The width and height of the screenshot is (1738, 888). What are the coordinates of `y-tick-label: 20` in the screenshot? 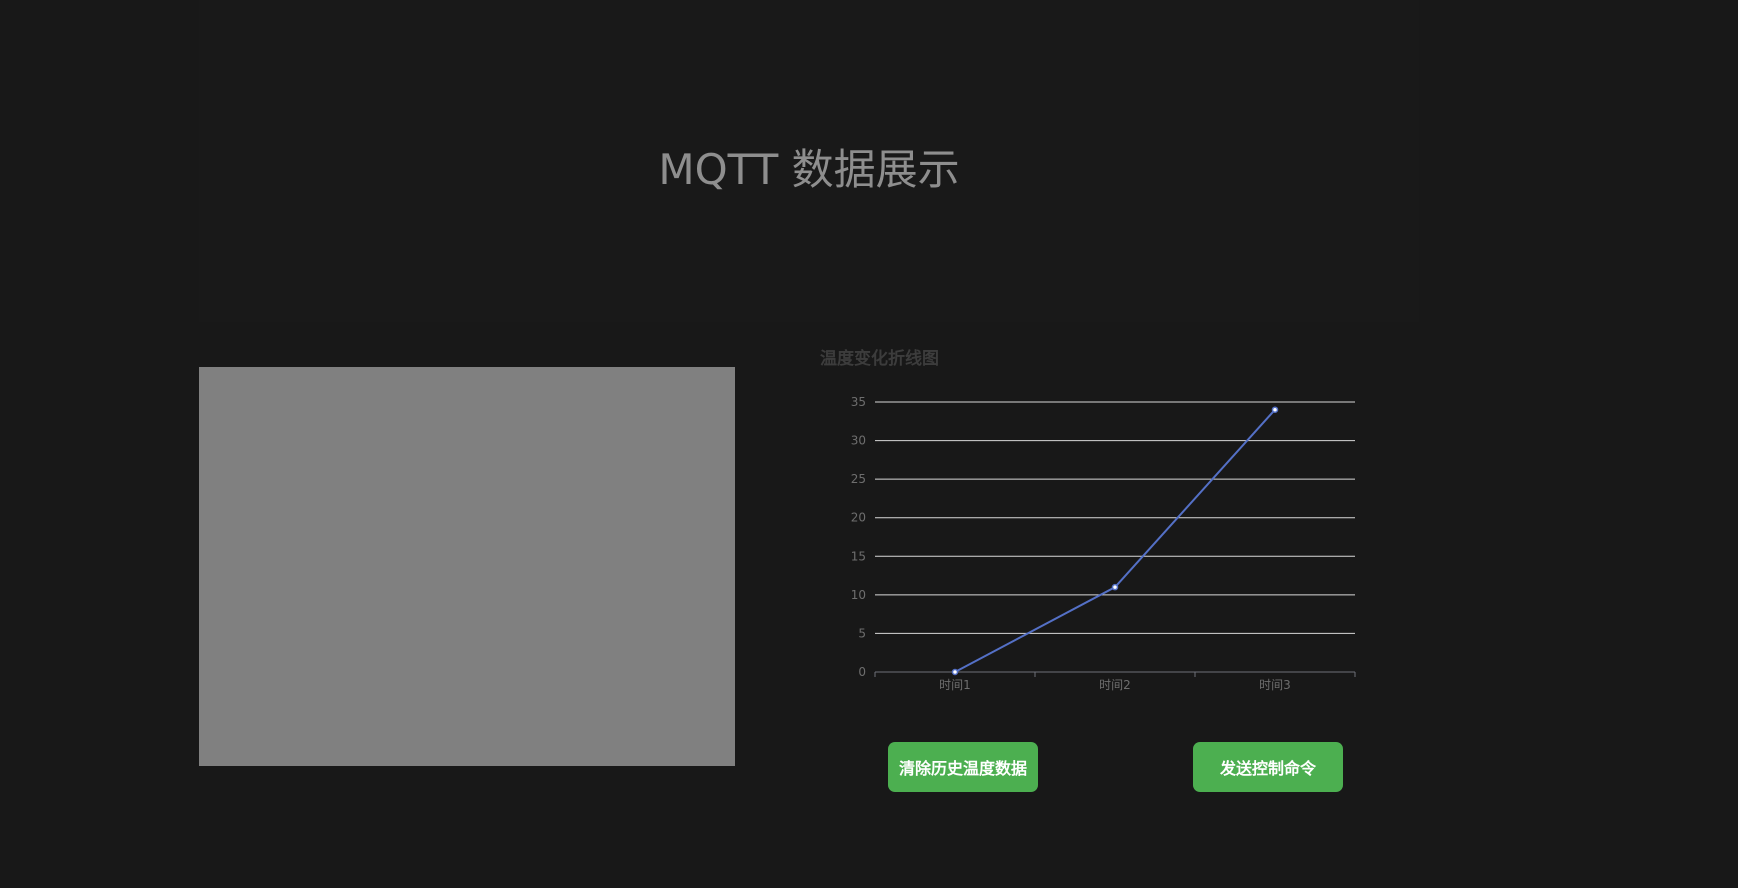 It's located at (858, 518).